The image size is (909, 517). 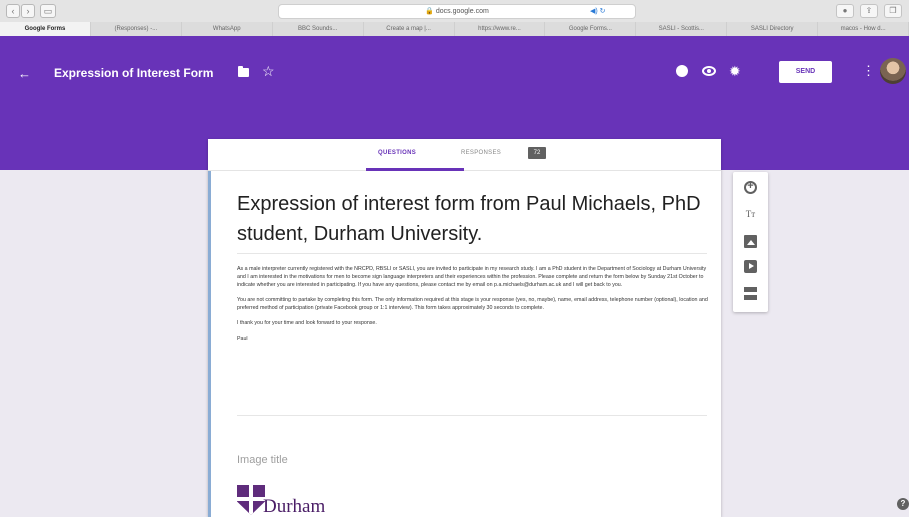 What do you see at coordinates (868, 71) in the screenshot?
I see `more-vert-icon: ⋮` at bounding box center [868, 71].